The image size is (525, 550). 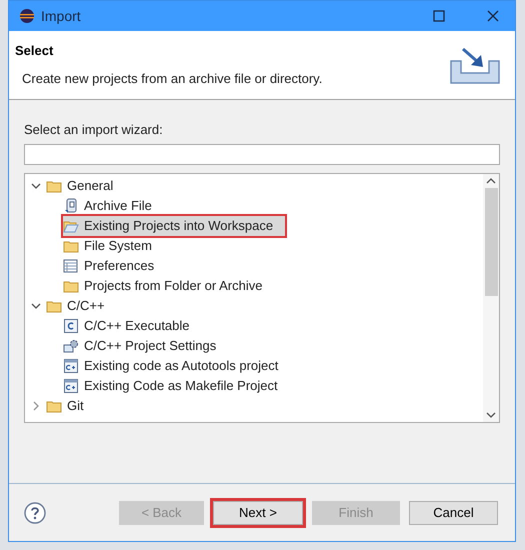 I want to click on app-icon, so click(x=27, y=16).